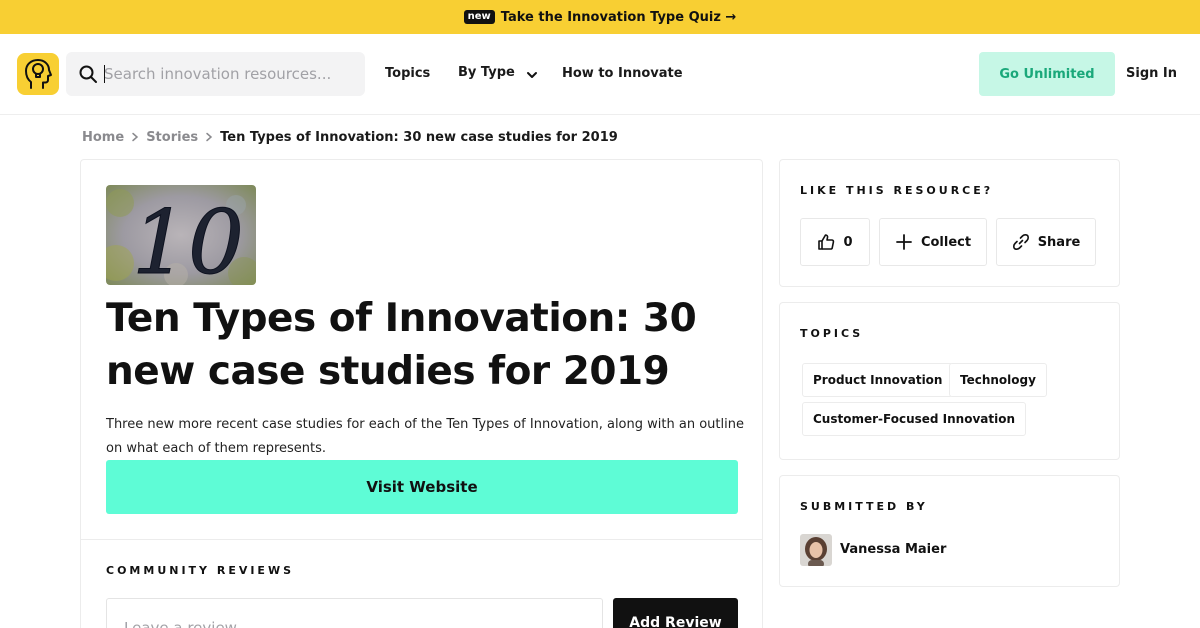 Image resolution: width=1200 pixels, height=628 pixels. Describe the element at coordinates (864, 506) in the screenshot. I see `submitted-by-heading: SUBMITTED BY` at that location.